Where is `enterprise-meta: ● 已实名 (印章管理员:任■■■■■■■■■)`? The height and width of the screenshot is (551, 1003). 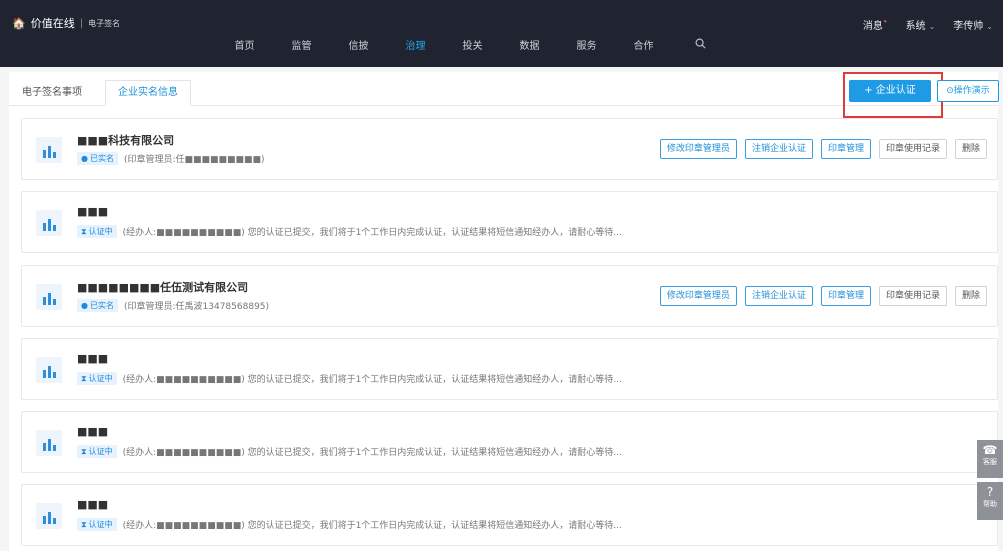 enterprise-meta: ● 已实名 (印章管理员:任■■■■■■■■■) is located at coordinates (171, 158).